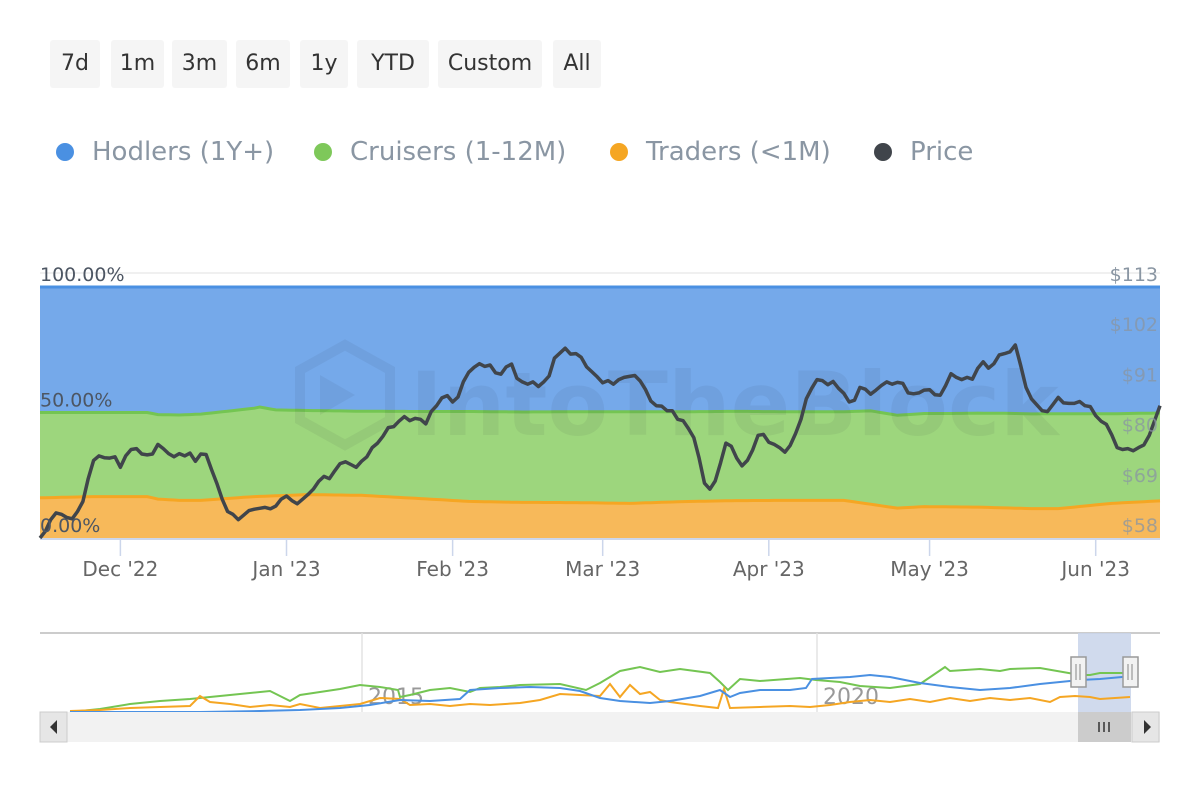  I want to click on left-axis-label: 50.00%, so click(76, 401).